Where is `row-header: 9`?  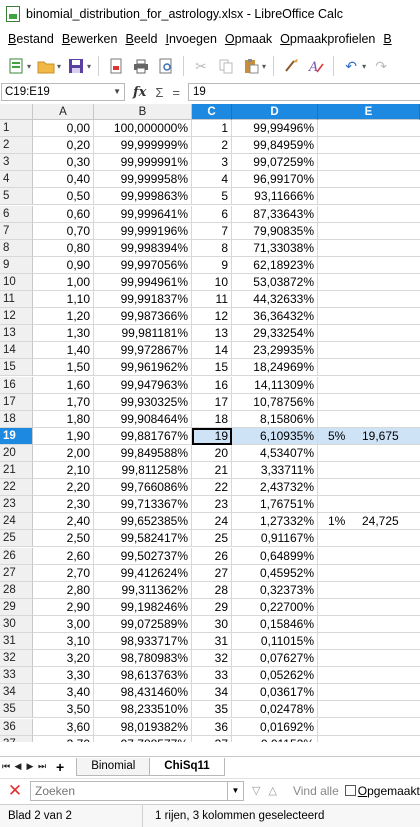
row-header: 9 is located at coordinates (16, 265).